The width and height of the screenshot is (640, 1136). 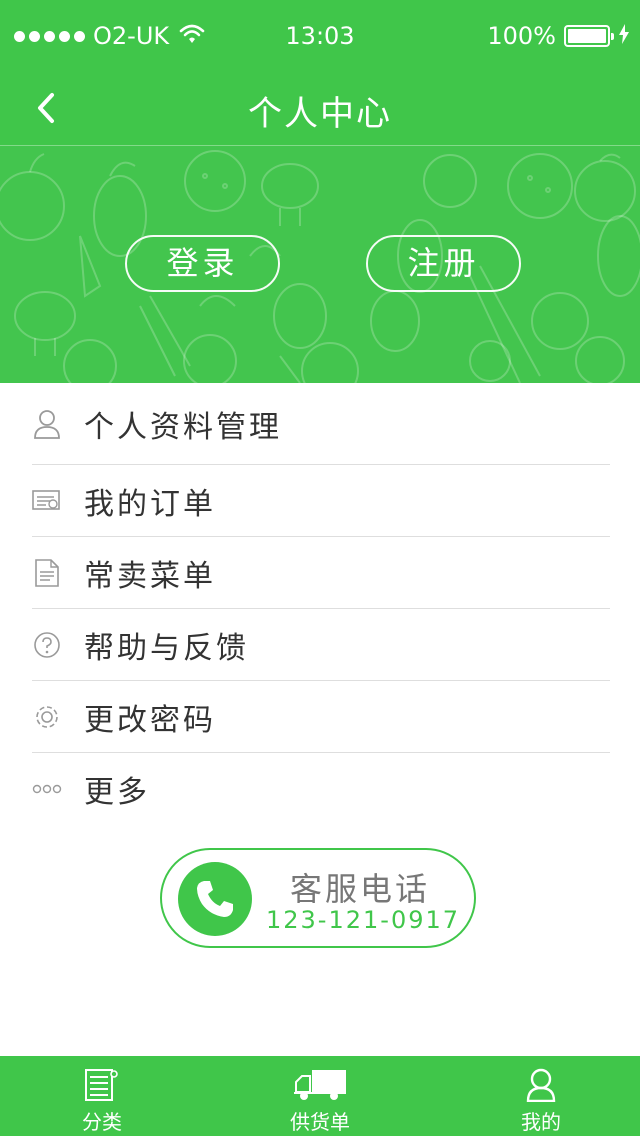 I want to click on menu-item-label: 我的订单, so click(x=150, y=504).